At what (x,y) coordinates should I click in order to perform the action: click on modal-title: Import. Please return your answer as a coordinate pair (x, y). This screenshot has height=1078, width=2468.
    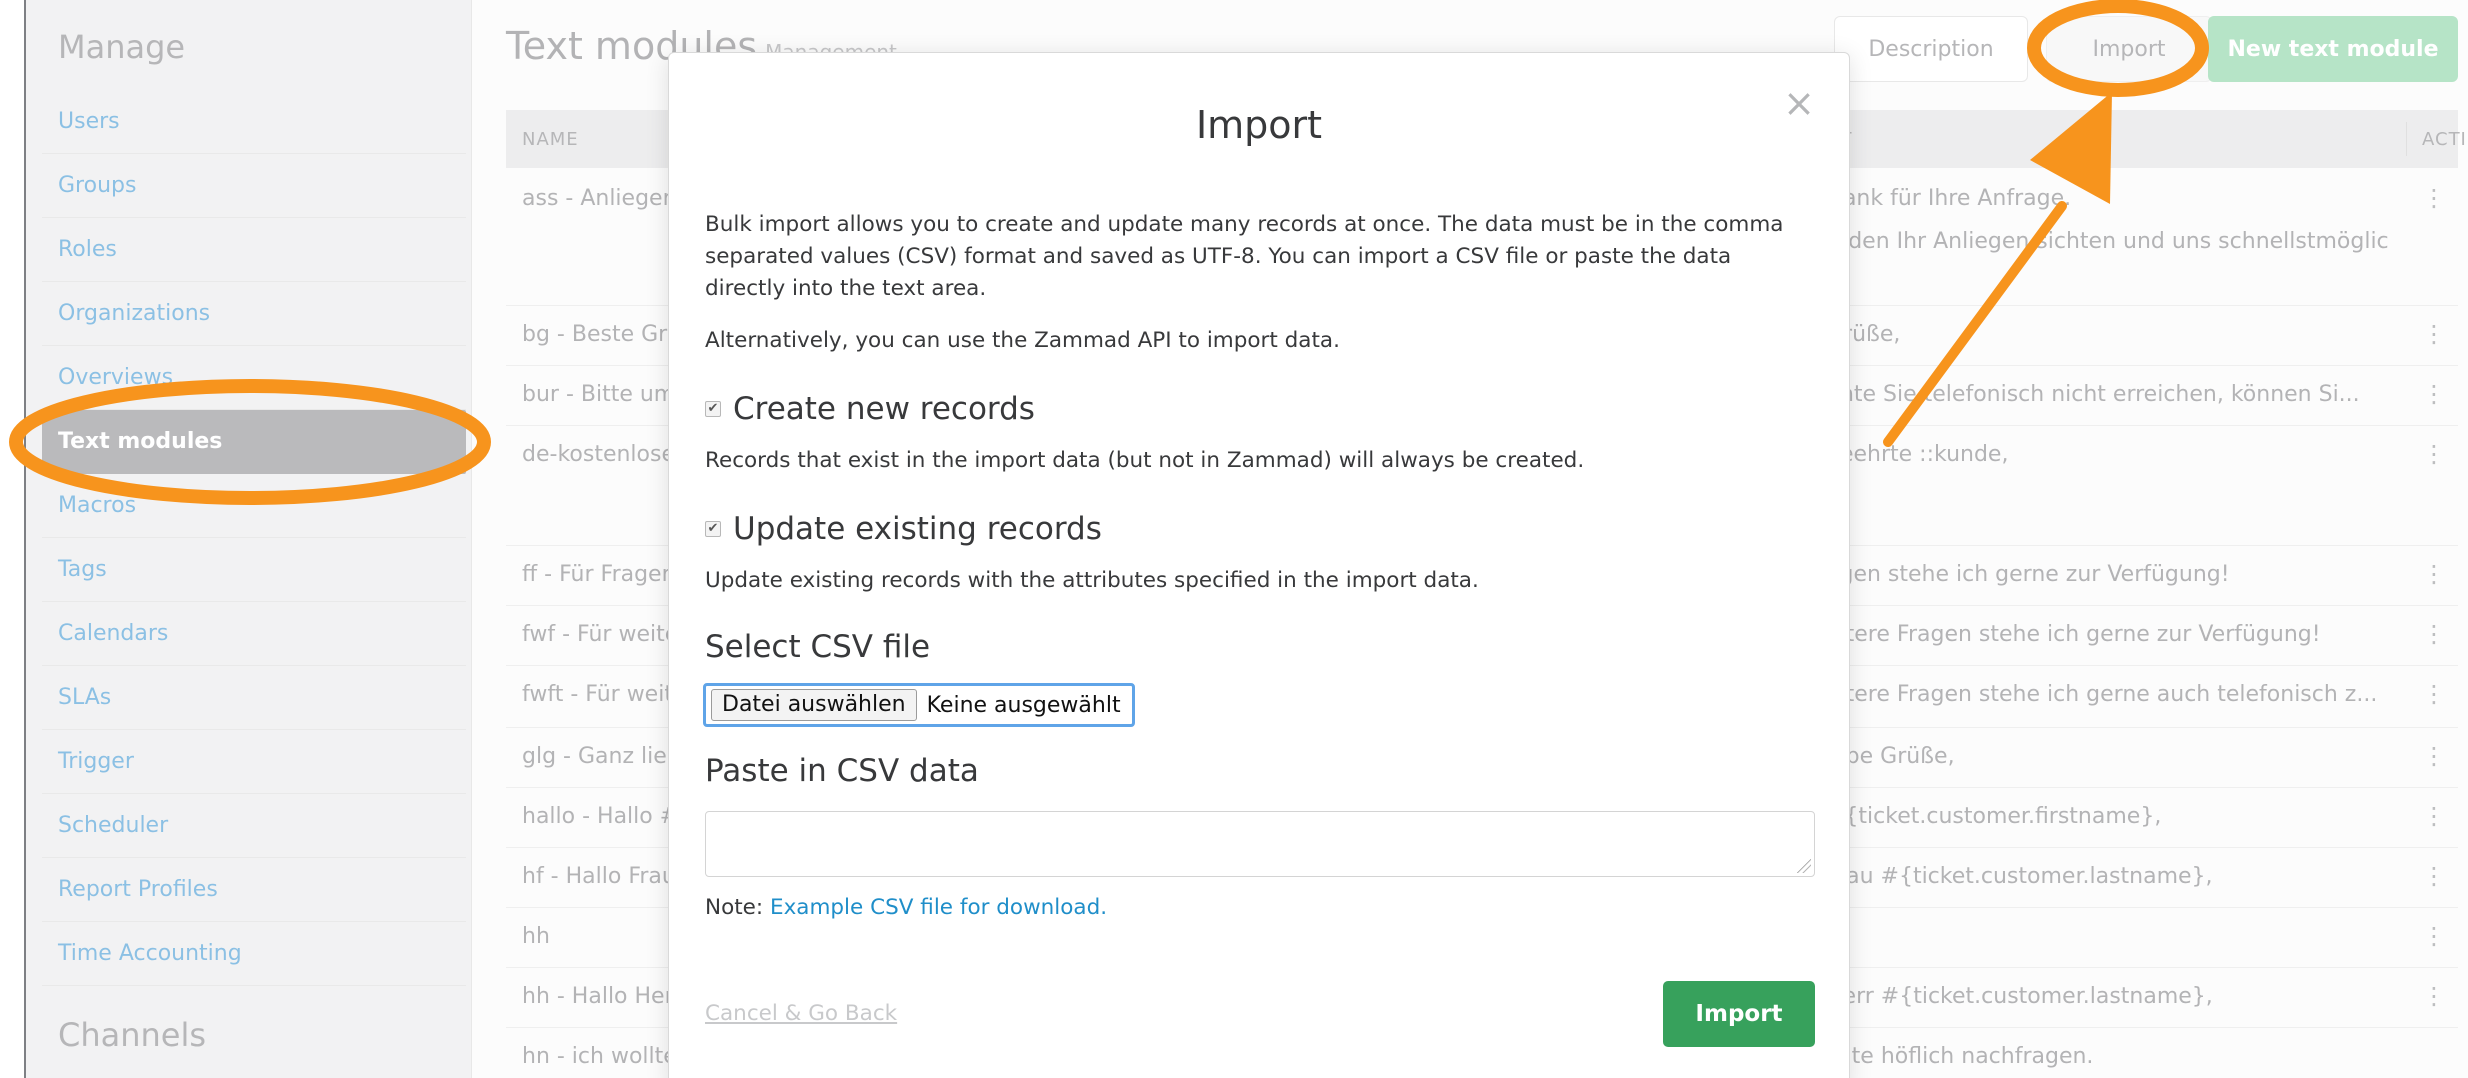
    Looking at the image, I should click on (1259, 125).